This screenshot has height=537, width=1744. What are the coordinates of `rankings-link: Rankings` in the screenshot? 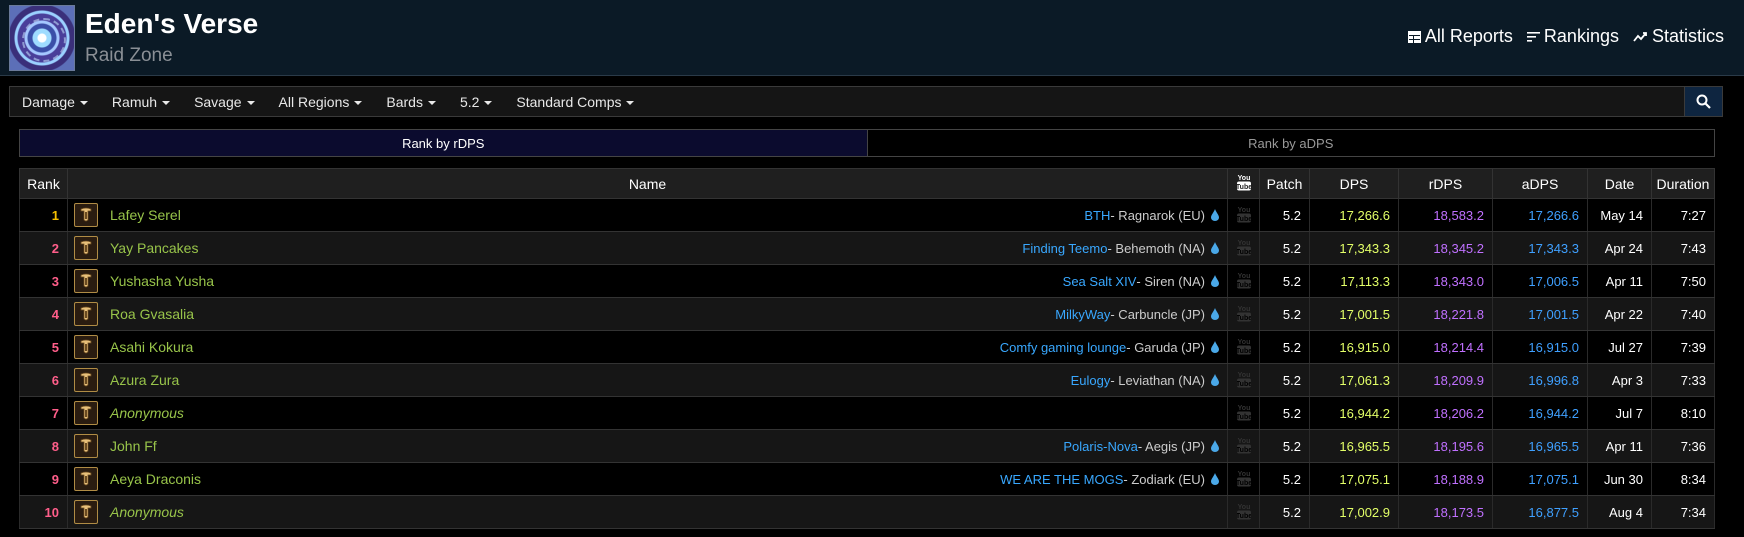 It's located at (1572, 36).